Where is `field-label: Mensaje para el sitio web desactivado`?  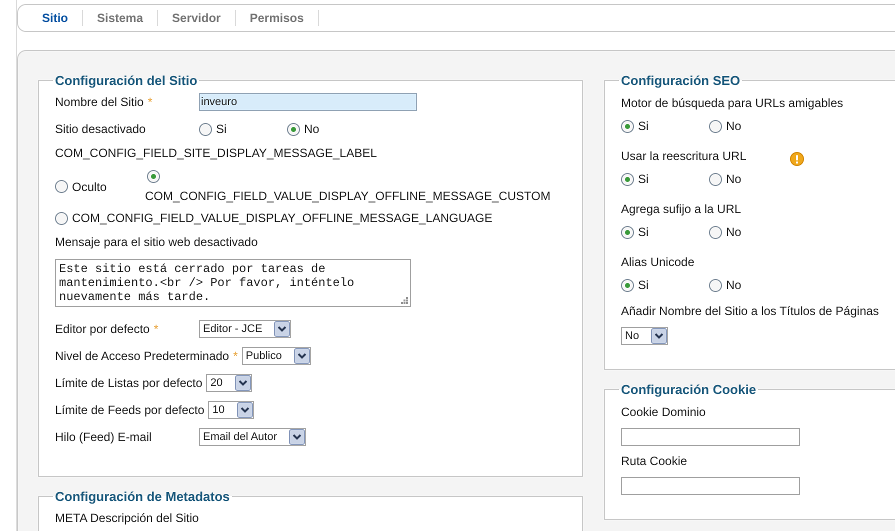
field-label: Mensaje para el sitio web desactivado is located at coordinates (156, 242).